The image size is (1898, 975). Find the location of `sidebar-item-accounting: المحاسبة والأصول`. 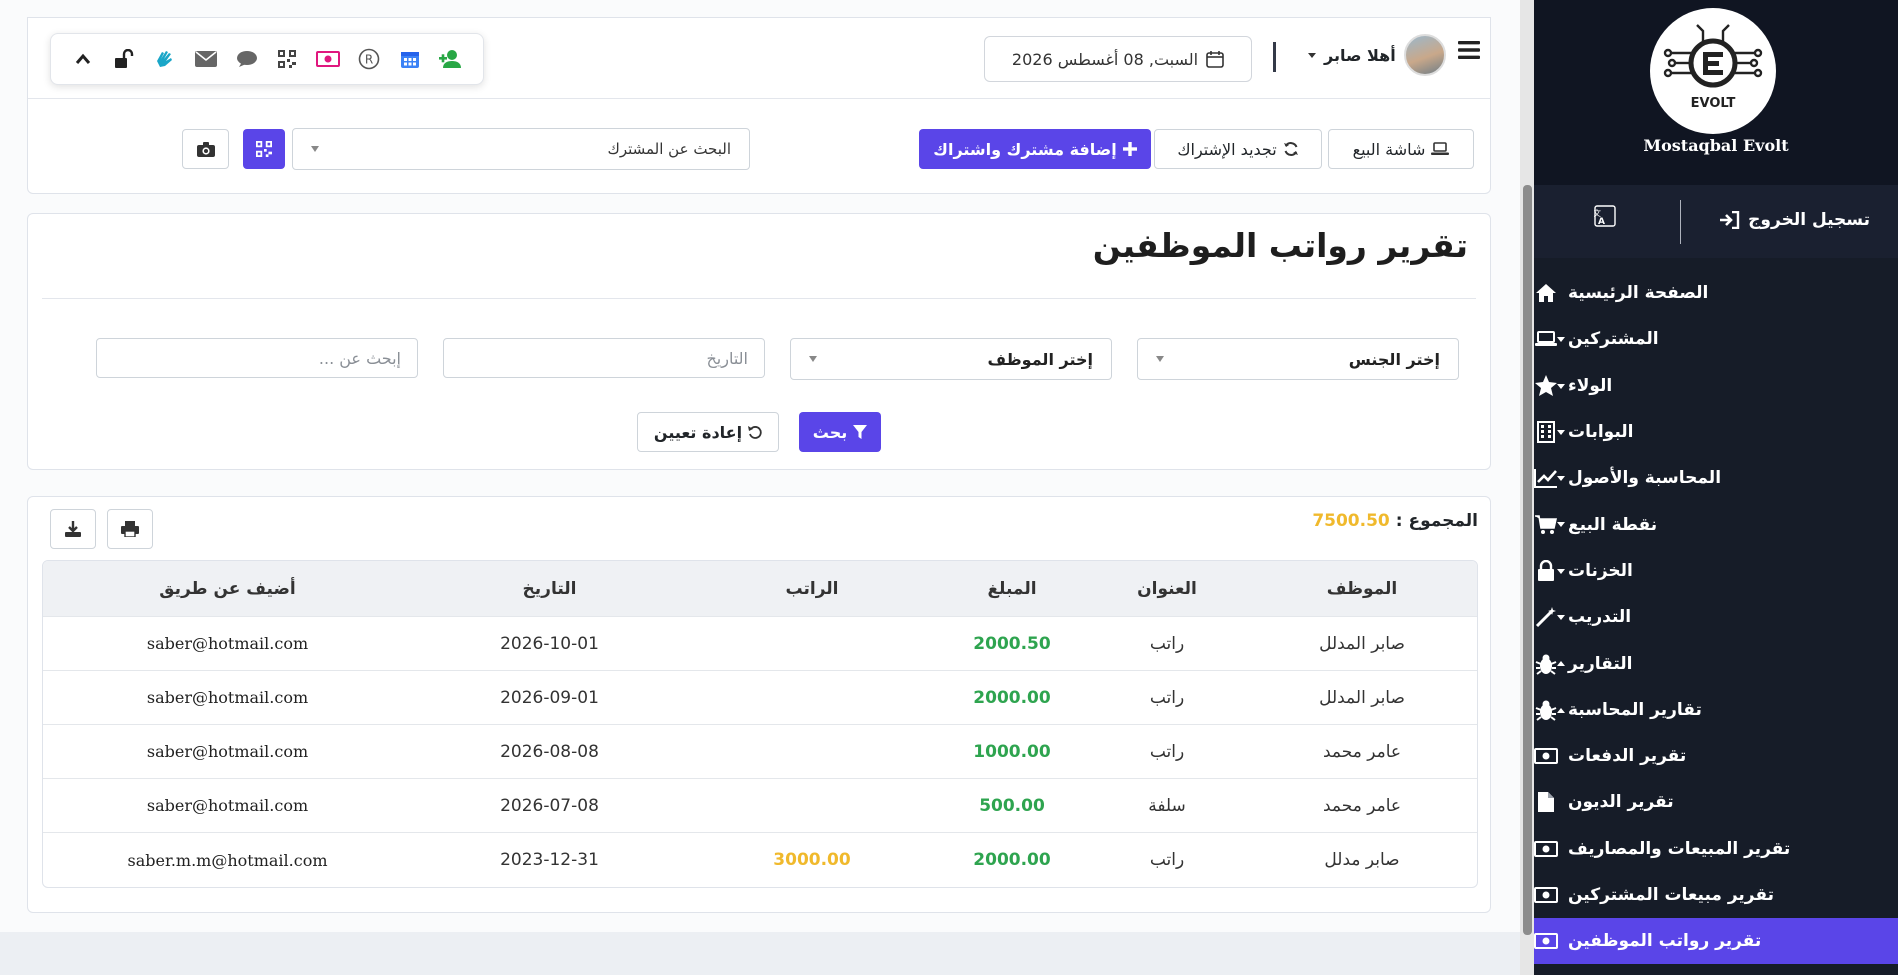

sidebar-item-accounting: المحاسبة والأصول is located at coordinates (1716, 478).